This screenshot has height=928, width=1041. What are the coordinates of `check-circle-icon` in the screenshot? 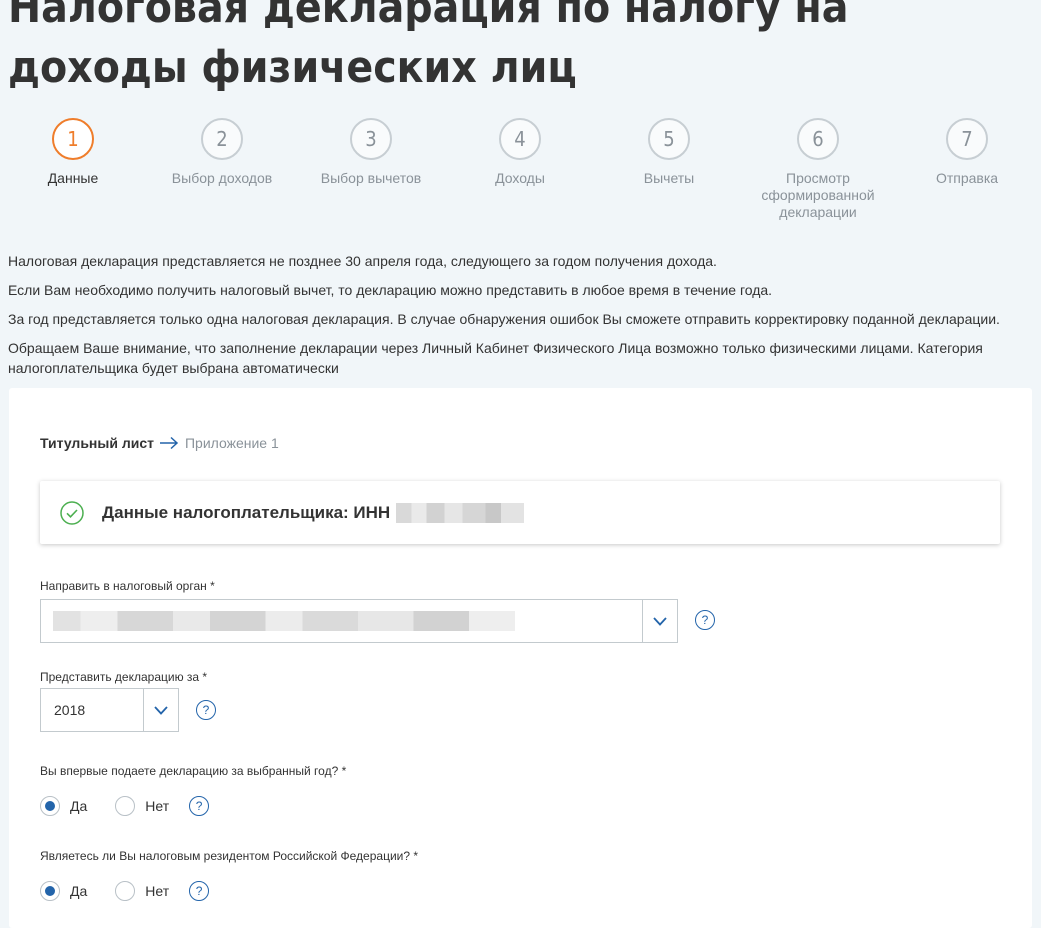 It's located at (72, 512).